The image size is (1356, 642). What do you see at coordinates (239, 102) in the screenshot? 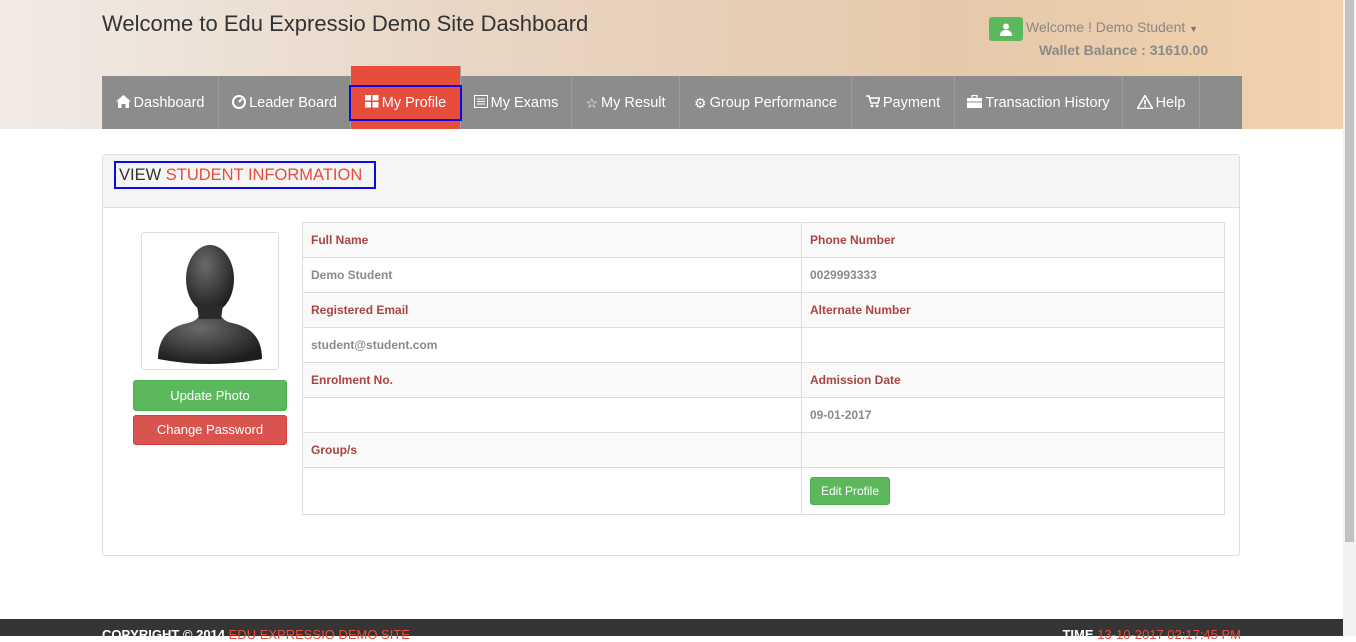
I see `dashboard-gauge-icon` at bounding box center [239, 102].